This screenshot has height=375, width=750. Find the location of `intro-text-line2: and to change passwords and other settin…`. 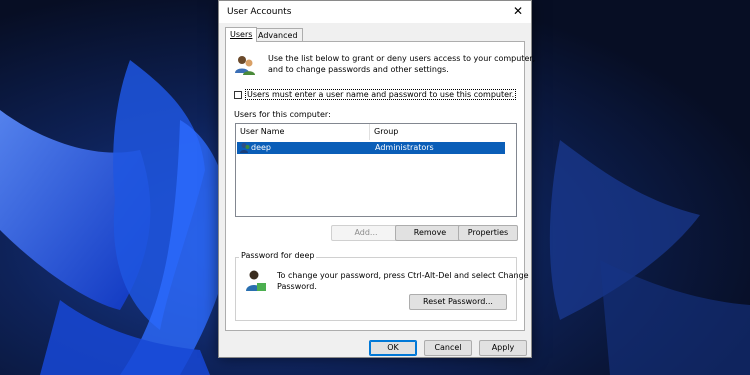

intro-text-line2: and to change passwords and other settin… is located at coordinates (358, 69).